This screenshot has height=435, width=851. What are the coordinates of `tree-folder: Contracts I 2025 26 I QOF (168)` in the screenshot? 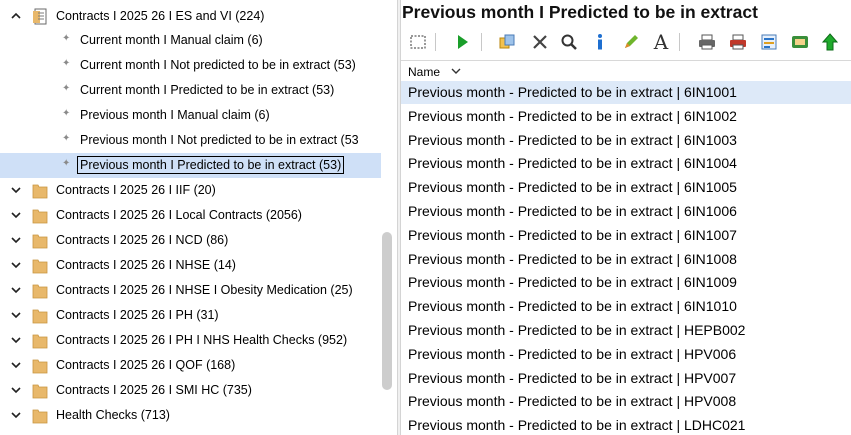 It's located at (190, 365).